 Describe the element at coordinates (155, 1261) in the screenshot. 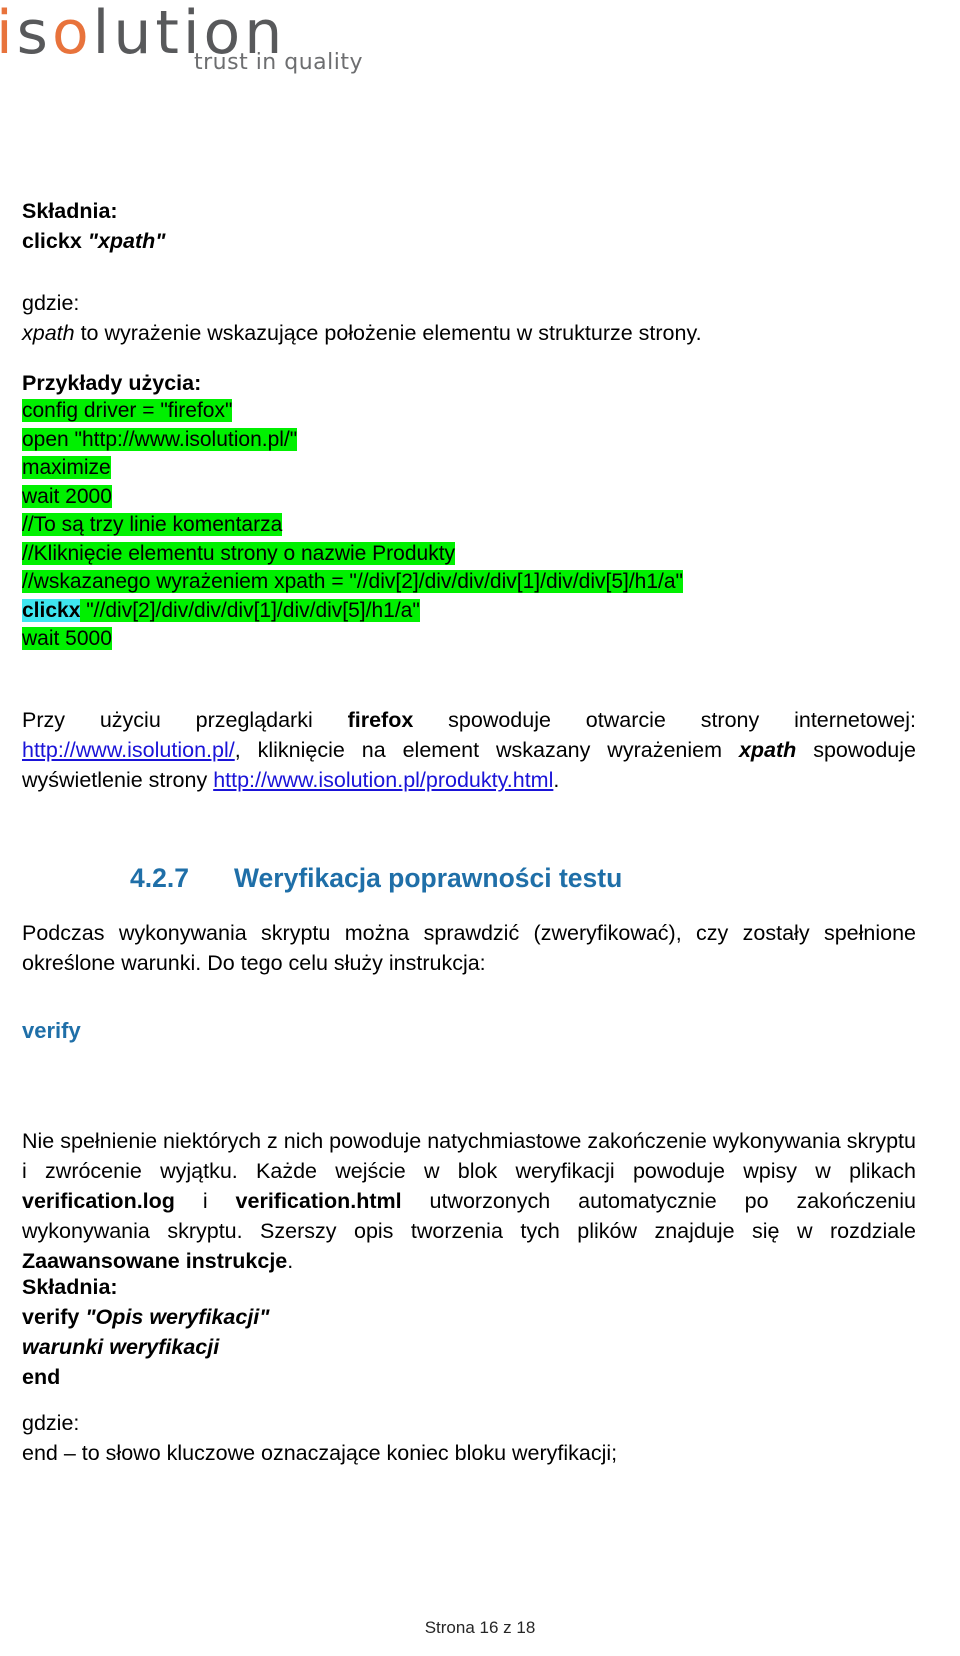

I see `verify-chapter-reference: Zaawansowane instrukcje` at that location.